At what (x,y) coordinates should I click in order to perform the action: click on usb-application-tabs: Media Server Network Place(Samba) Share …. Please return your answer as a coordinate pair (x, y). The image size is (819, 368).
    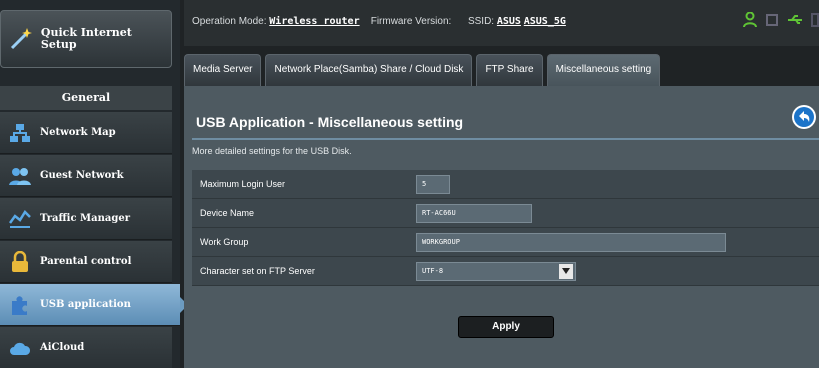
    Looking at the image, I should click on (422, 70).